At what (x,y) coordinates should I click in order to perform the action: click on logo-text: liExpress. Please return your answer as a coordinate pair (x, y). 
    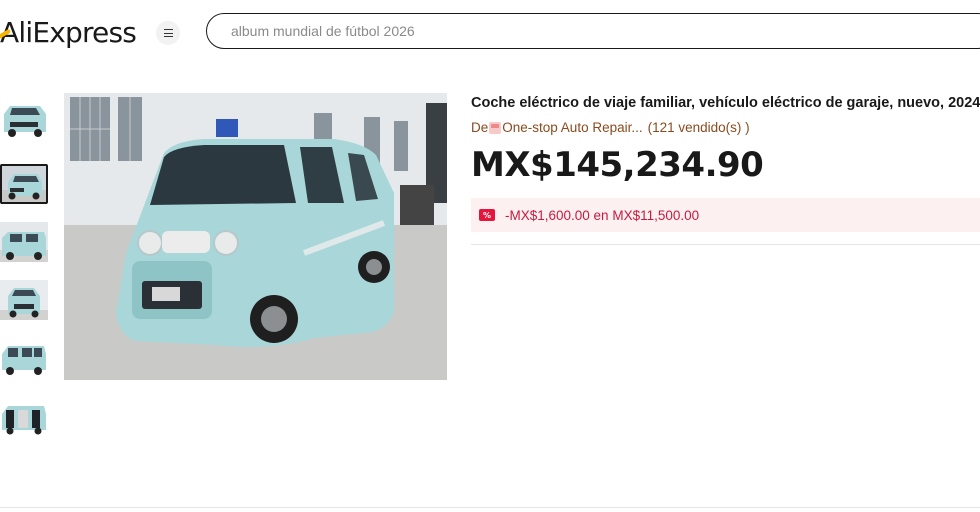
    Looking at the image, I should click on (77, 32).